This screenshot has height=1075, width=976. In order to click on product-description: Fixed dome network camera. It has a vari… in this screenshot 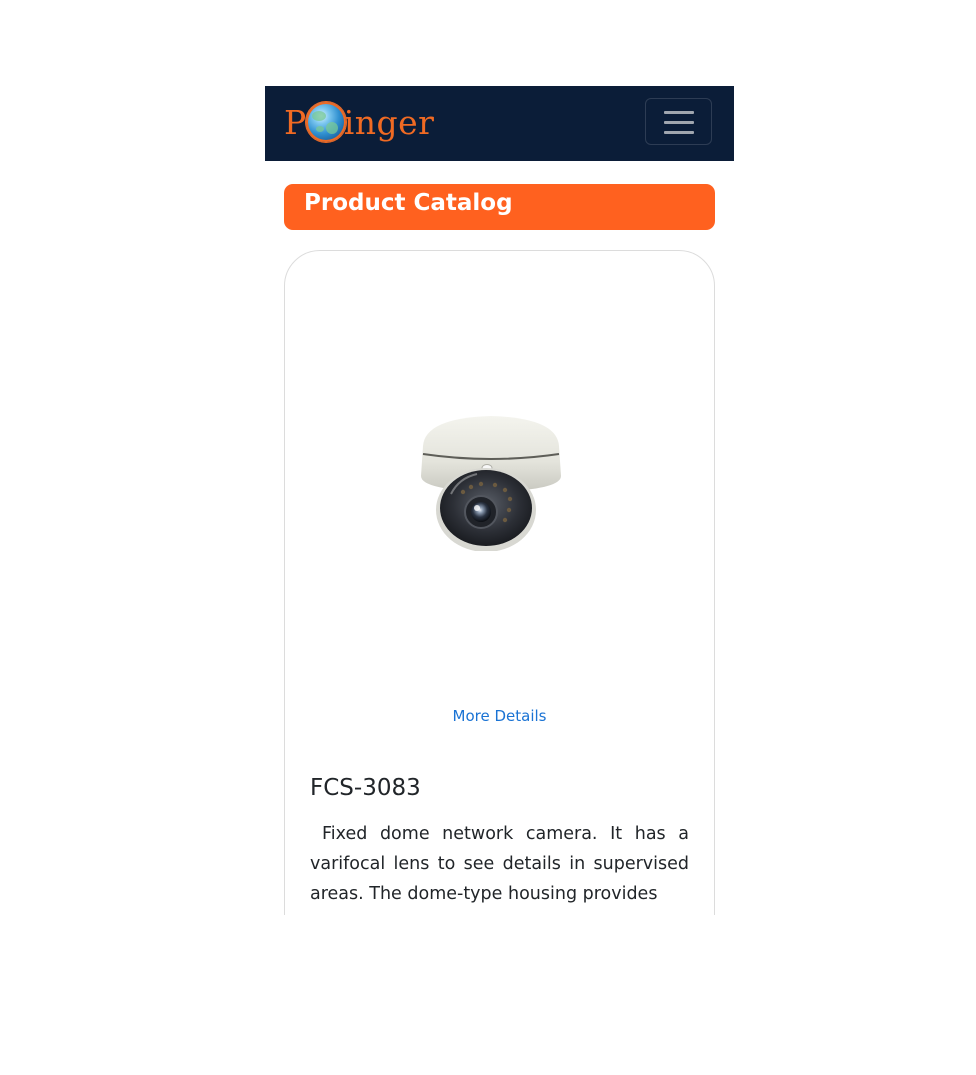, I will do `click(499, 864)`.